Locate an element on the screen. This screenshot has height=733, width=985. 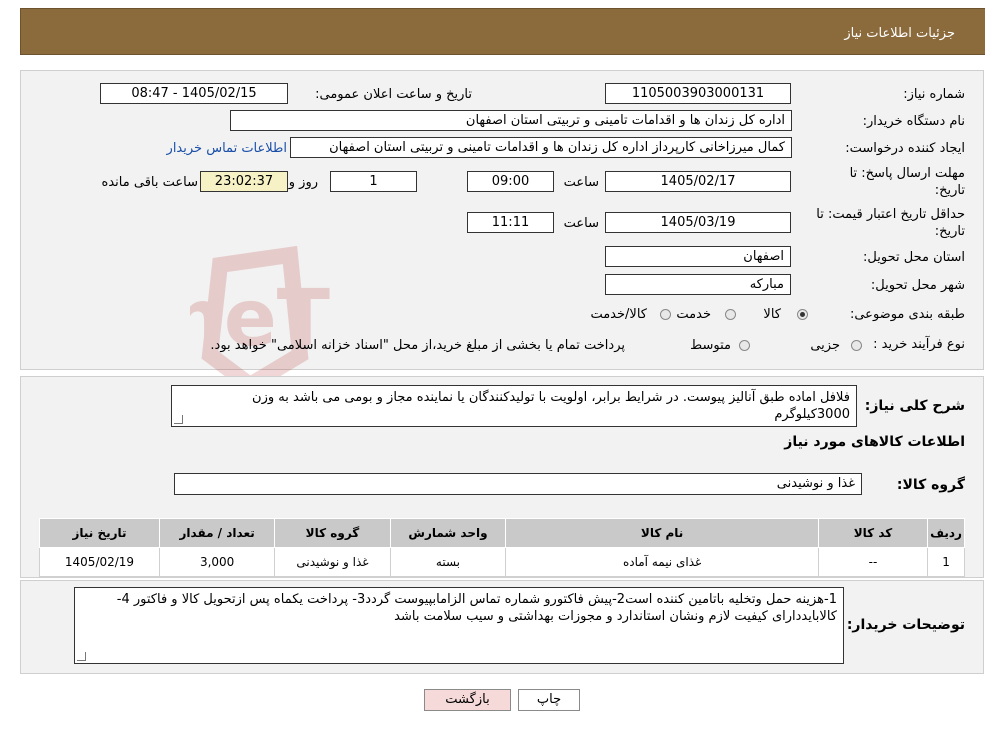
city-field: مبارکه is located at coordinates (698, 284).